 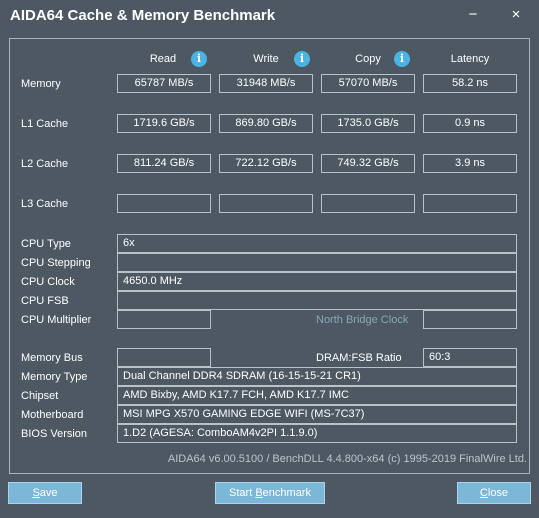 I want to click on l2-write-value: 722.12 GB/s, so click(x=266, y=163).